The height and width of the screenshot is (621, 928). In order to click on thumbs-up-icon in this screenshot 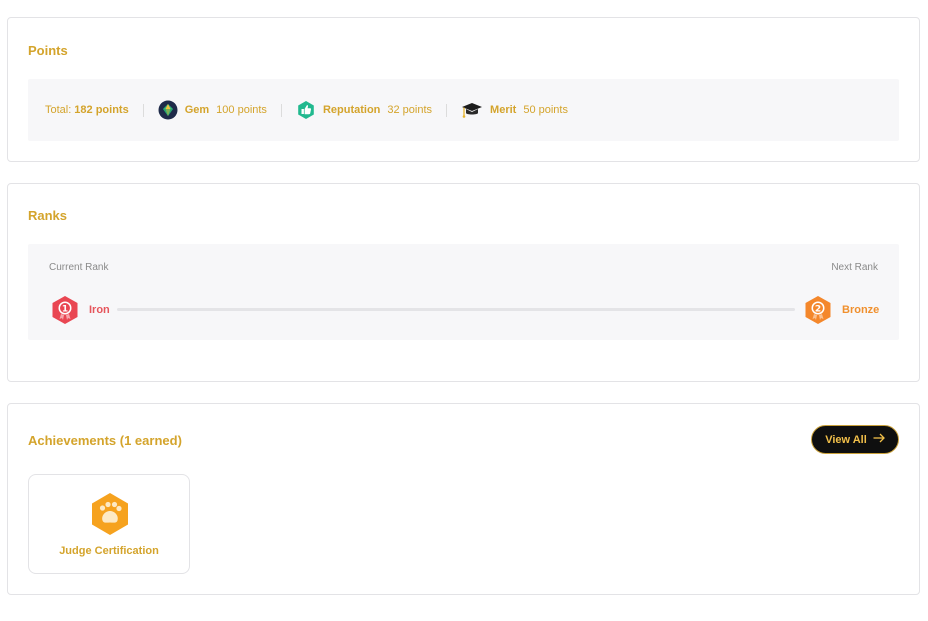, I will do `click(306, 110)`.